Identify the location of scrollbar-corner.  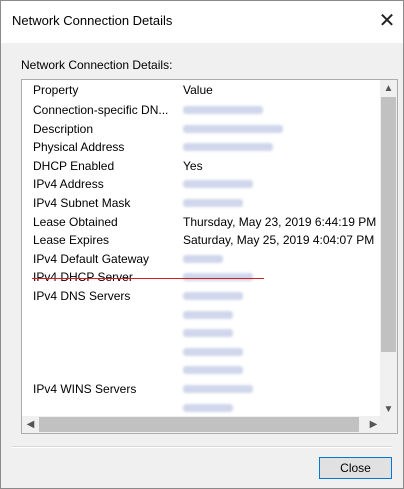
(388, 424).